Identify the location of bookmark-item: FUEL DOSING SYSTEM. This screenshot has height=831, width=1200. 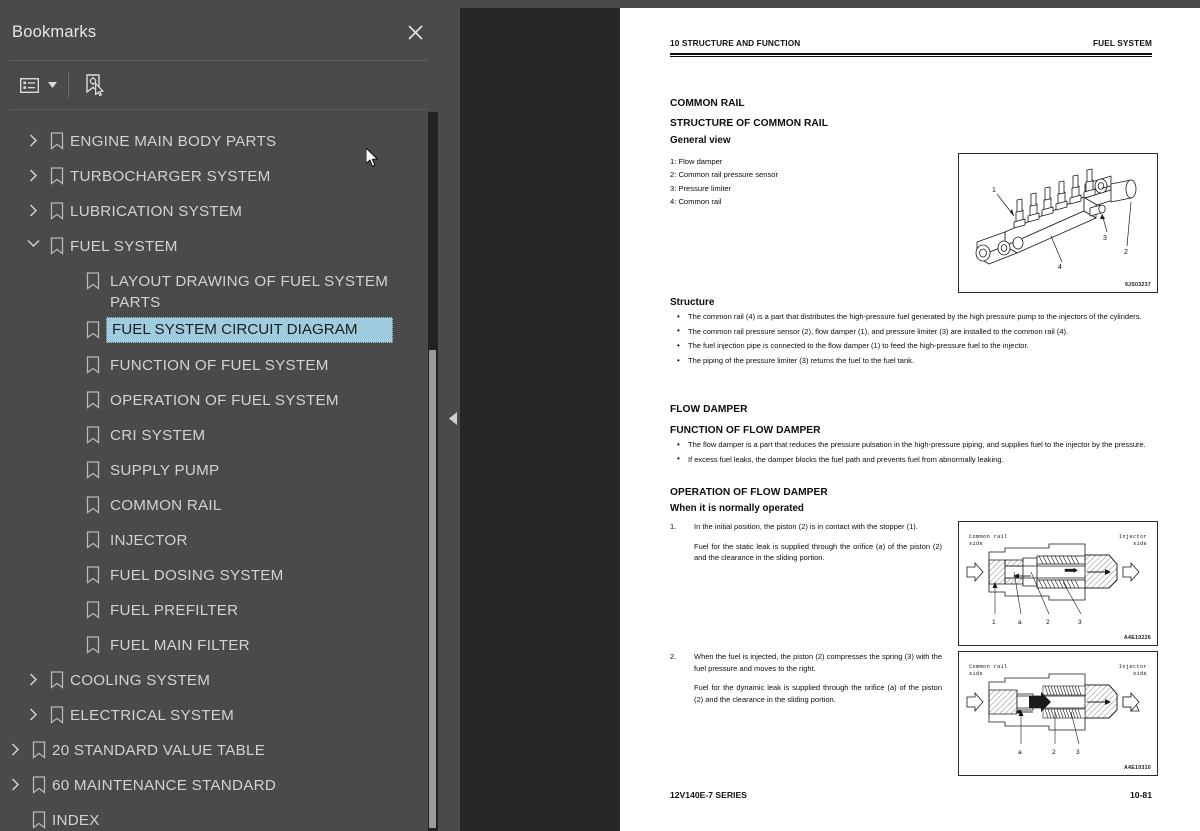
(220, 575).